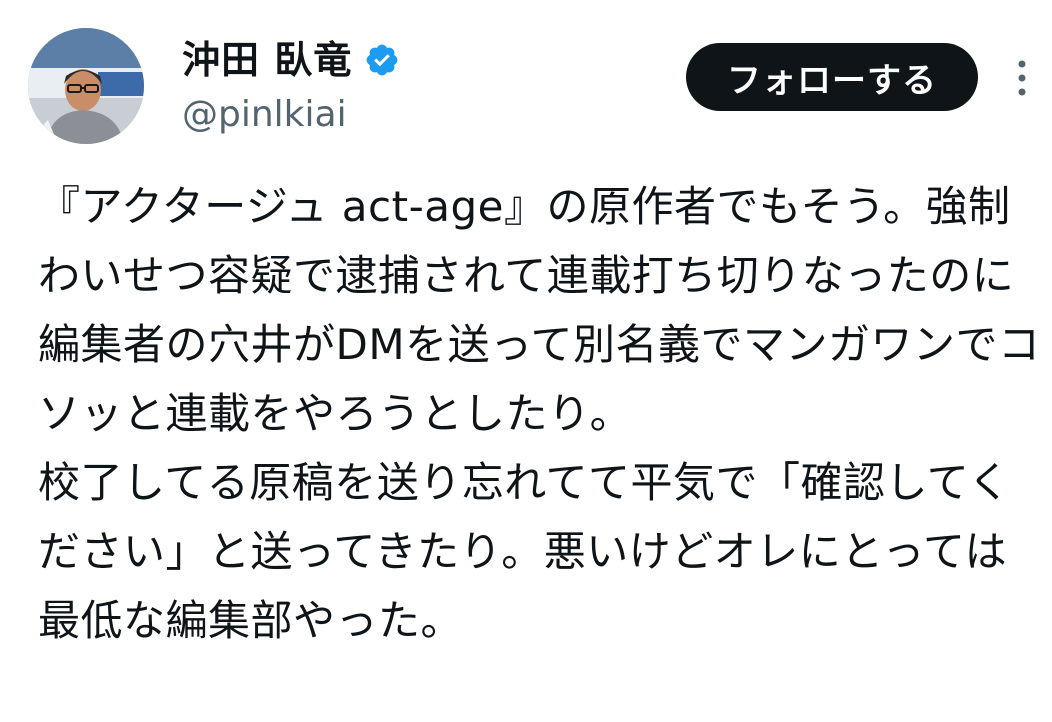 The image size is (1052, 722). I want to click on user-avatar-icon, so click(86, 86).